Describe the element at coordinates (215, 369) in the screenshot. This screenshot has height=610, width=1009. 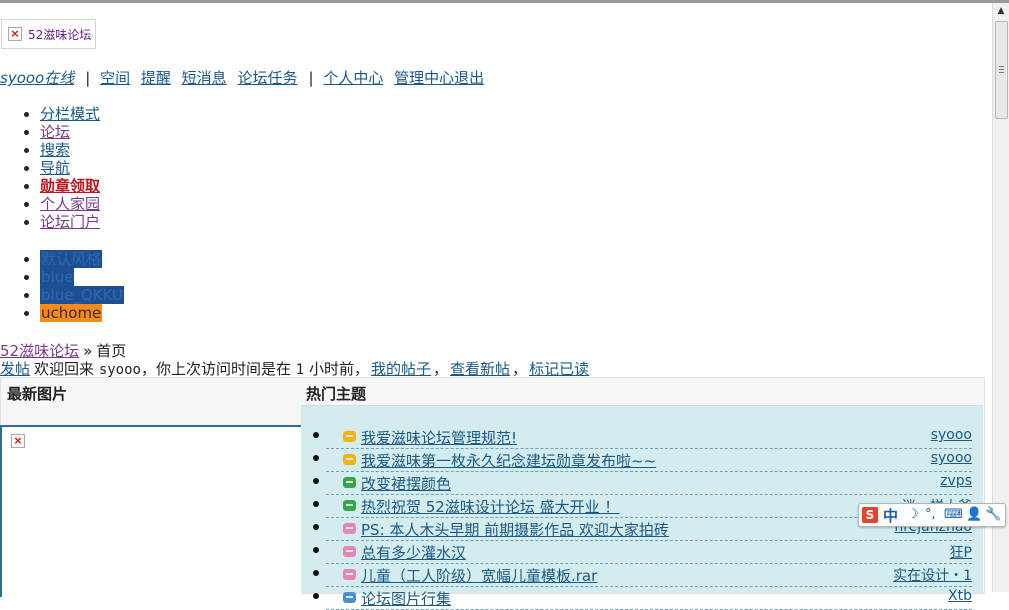
I see `welcome-text: ，你上次访问时间是在` at that location.